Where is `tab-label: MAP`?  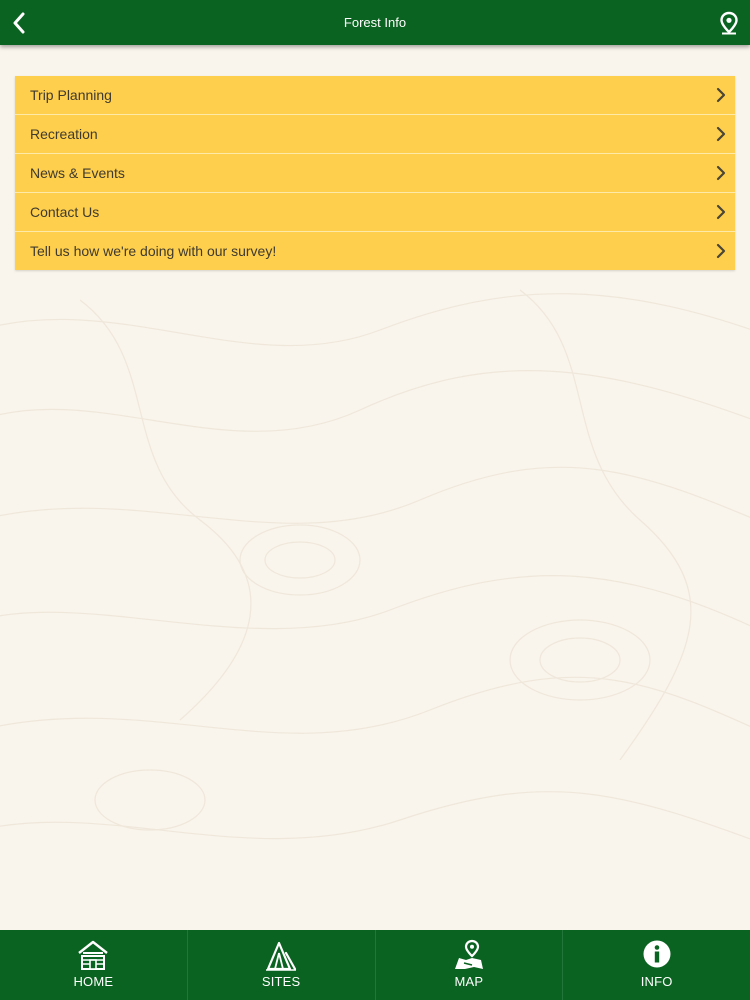 tab-label: MAP is located at coordinates (469, 981).